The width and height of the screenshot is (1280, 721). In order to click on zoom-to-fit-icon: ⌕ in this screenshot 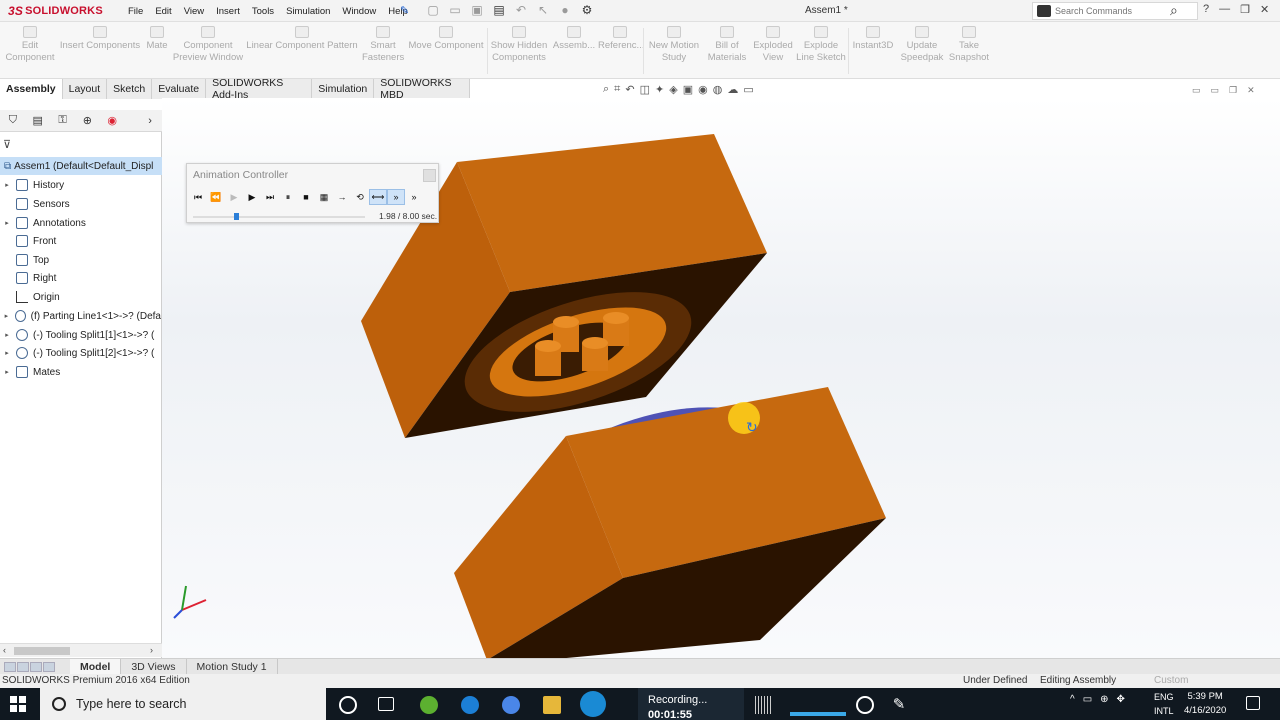, I will do `click(606, 89)`.